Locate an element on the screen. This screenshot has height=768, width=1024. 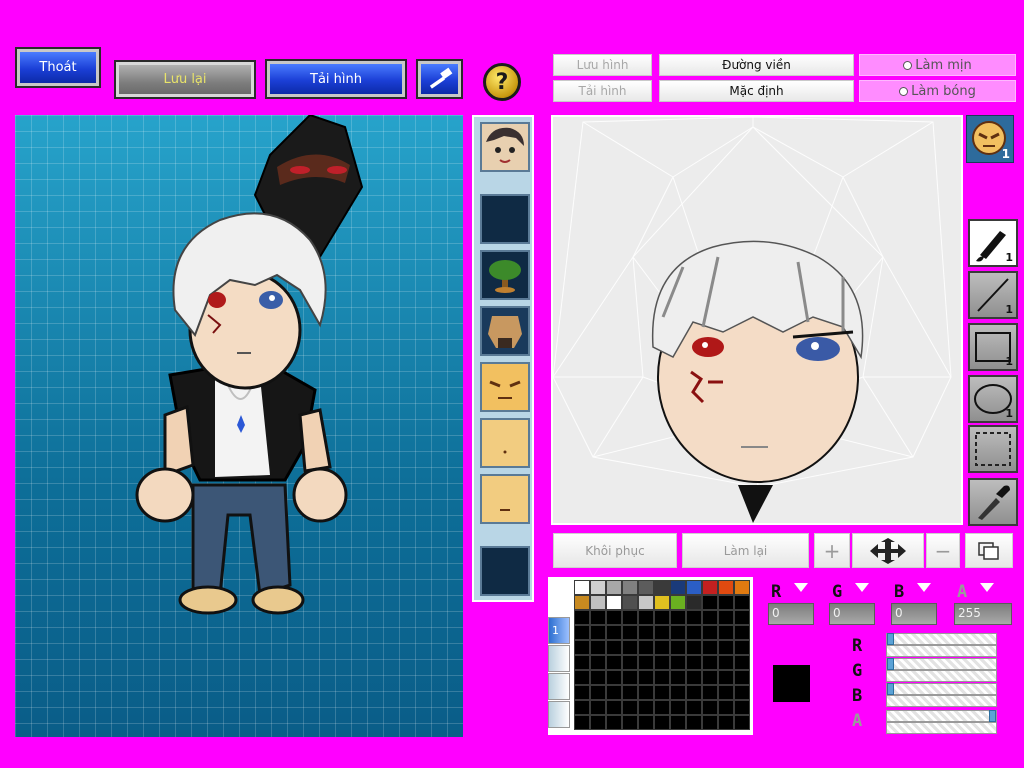
eyedropper-tool is located at coordinates (993, 502).